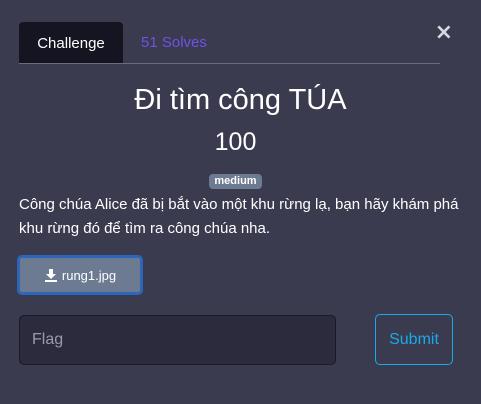 This screenshot has width=481, height=404. What do you see at coordinates (235, 142) in the screenshot?
I see `challenge-points: 100` at bounding box center [235, 142].